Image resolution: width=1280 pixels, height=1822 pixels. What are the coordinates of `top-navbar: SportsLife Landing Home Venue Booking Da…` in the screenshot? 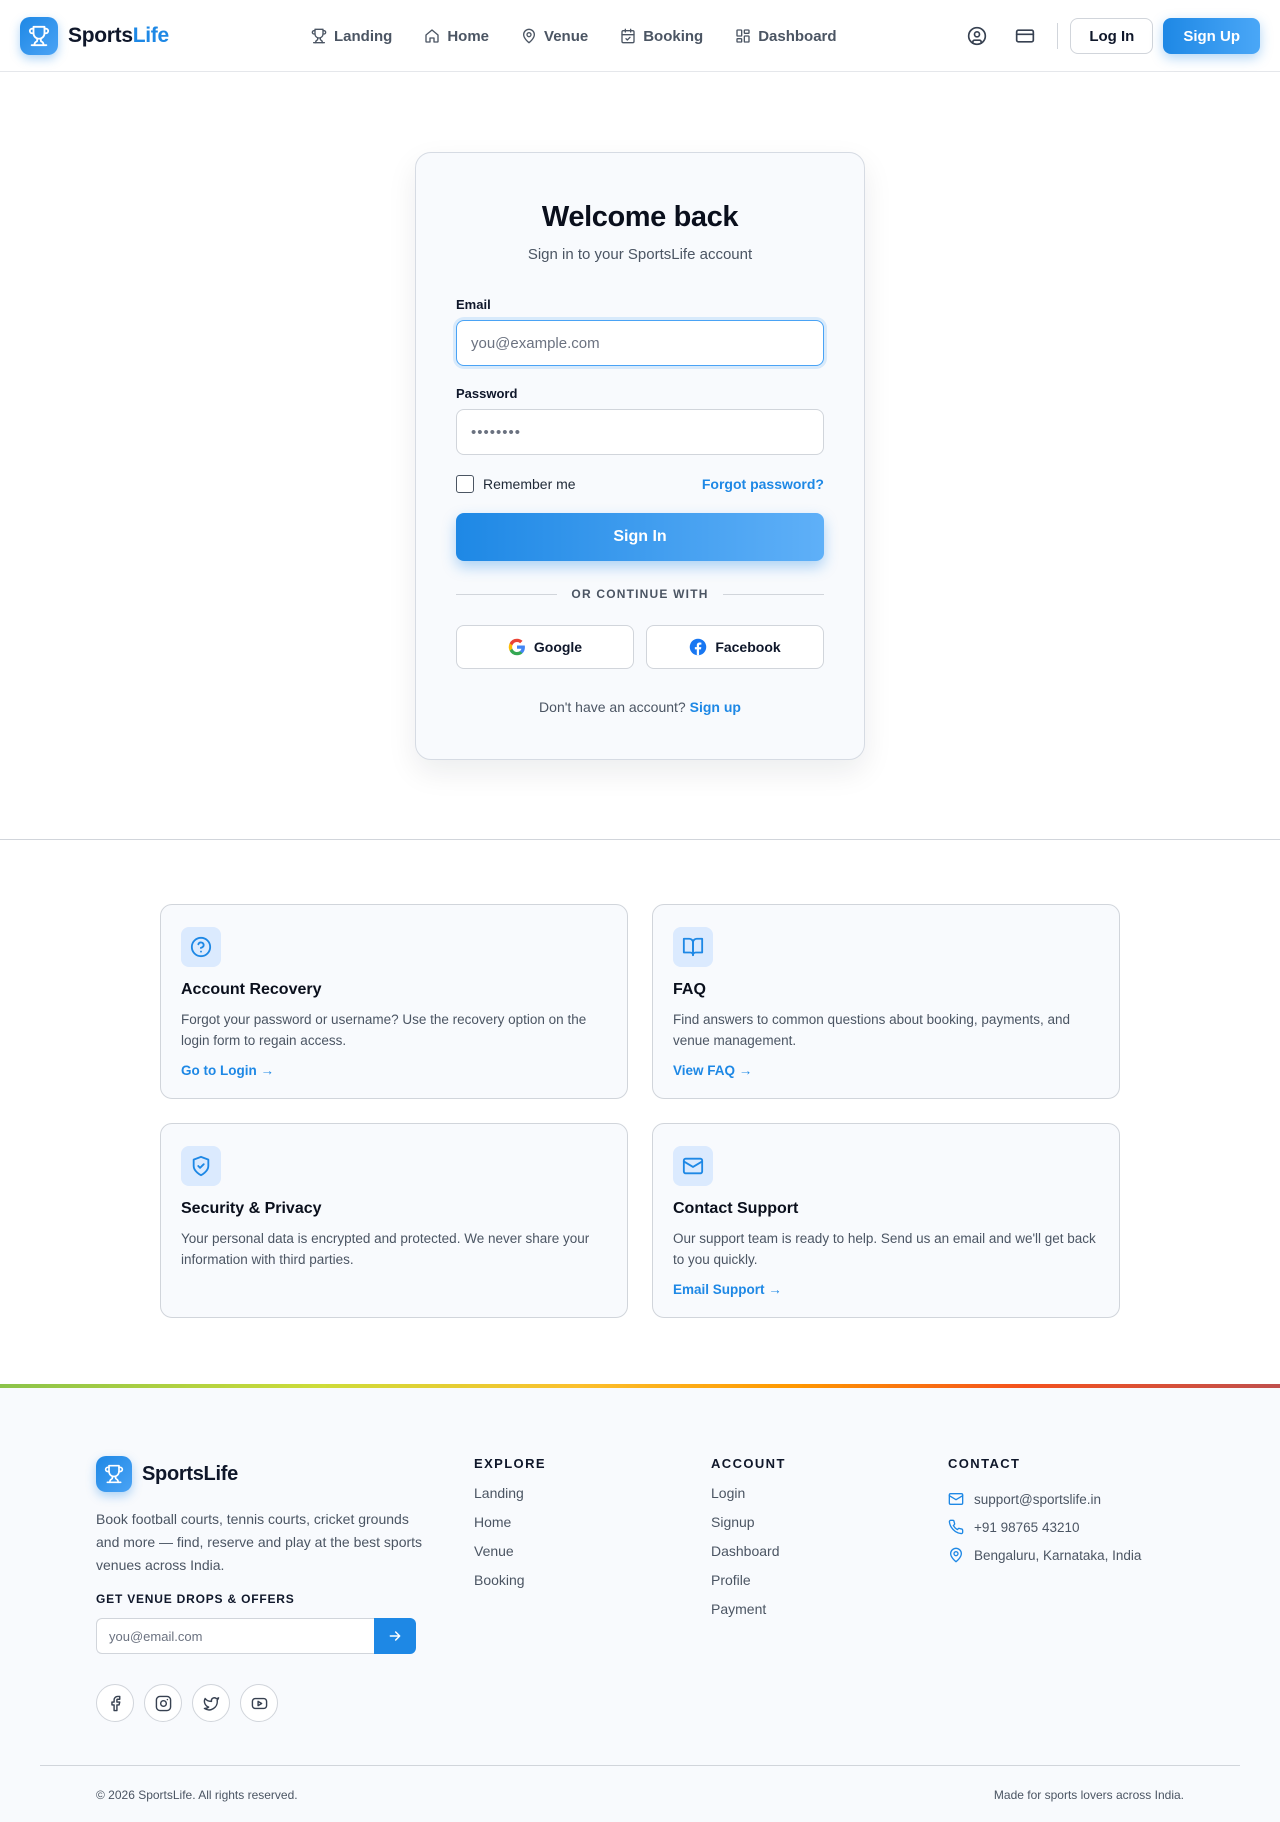 It's located at (640, 36).